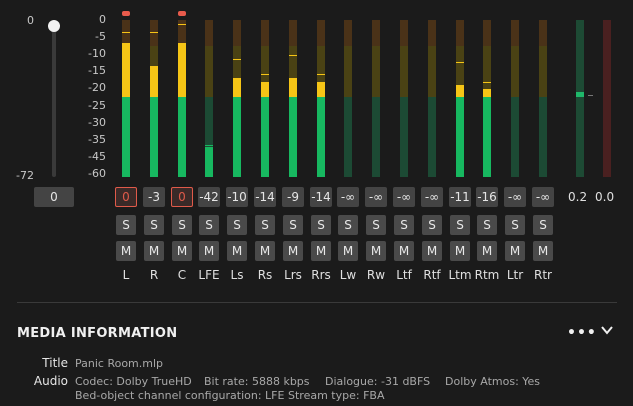  Describe the element at coordinates (97, 54) in the screenshot. I see `meter-scale-label: -10` at that location.